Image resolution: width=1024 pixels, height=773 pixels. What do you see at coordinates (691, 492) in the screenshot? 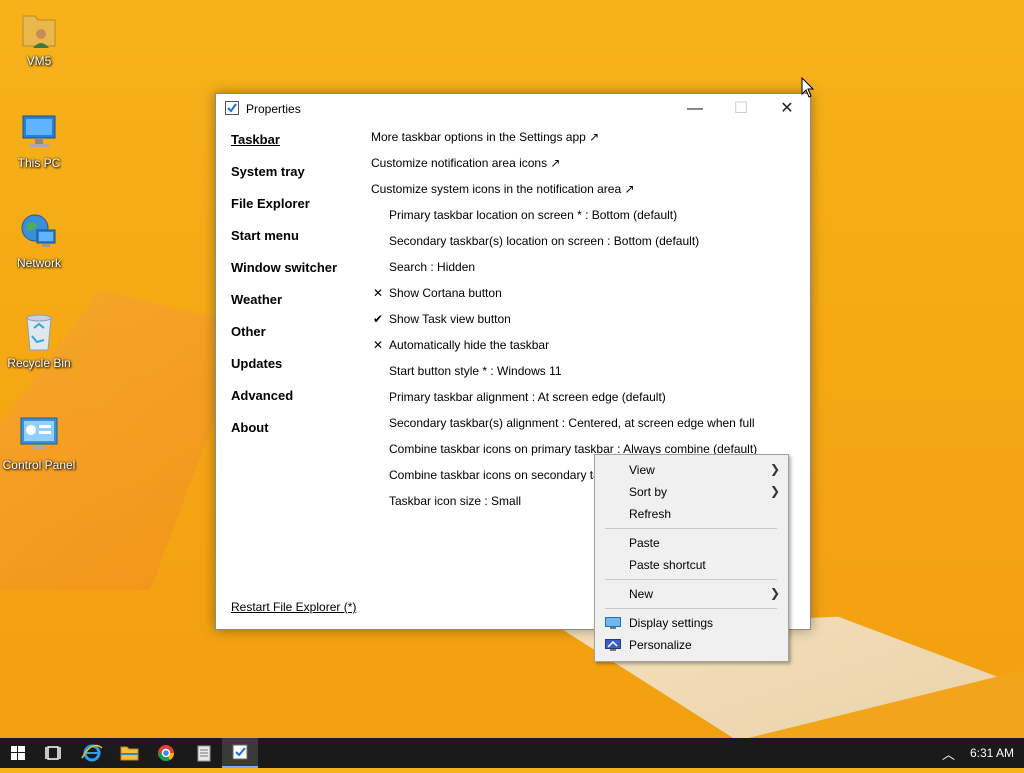
I see `menu-item-sort-by: Sort by ❯` at bounding box center [691, 492].